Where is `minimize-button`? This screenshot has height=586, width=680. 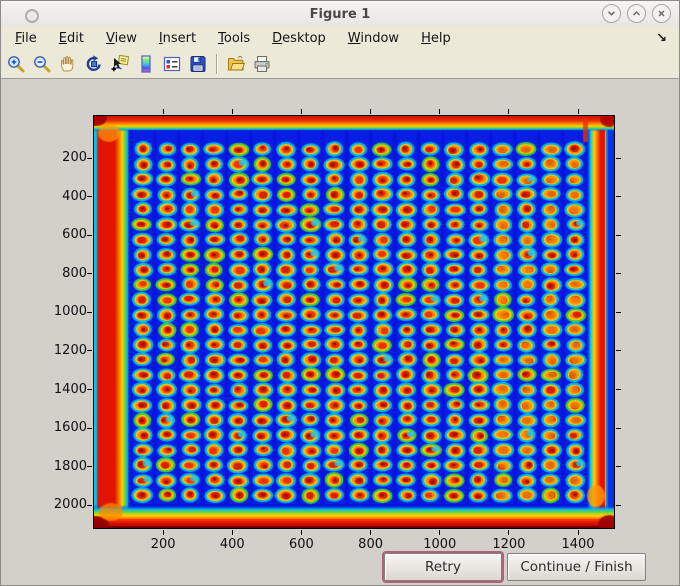
minimize-button is located at coordinates (611, 13).